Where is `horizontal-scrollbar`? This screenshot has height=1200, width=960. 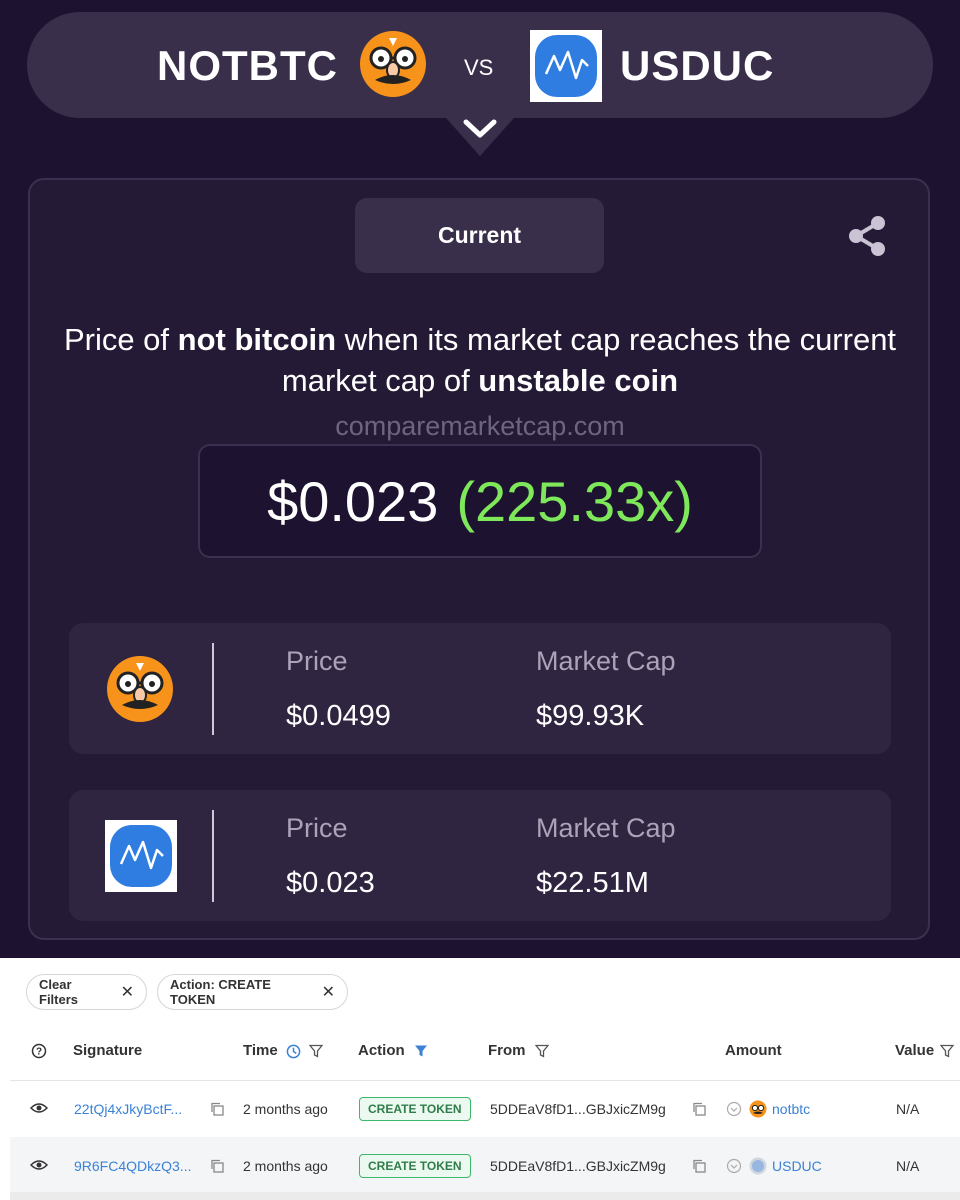
horizontal-scrollbar is located at coordinates (485, 1196).